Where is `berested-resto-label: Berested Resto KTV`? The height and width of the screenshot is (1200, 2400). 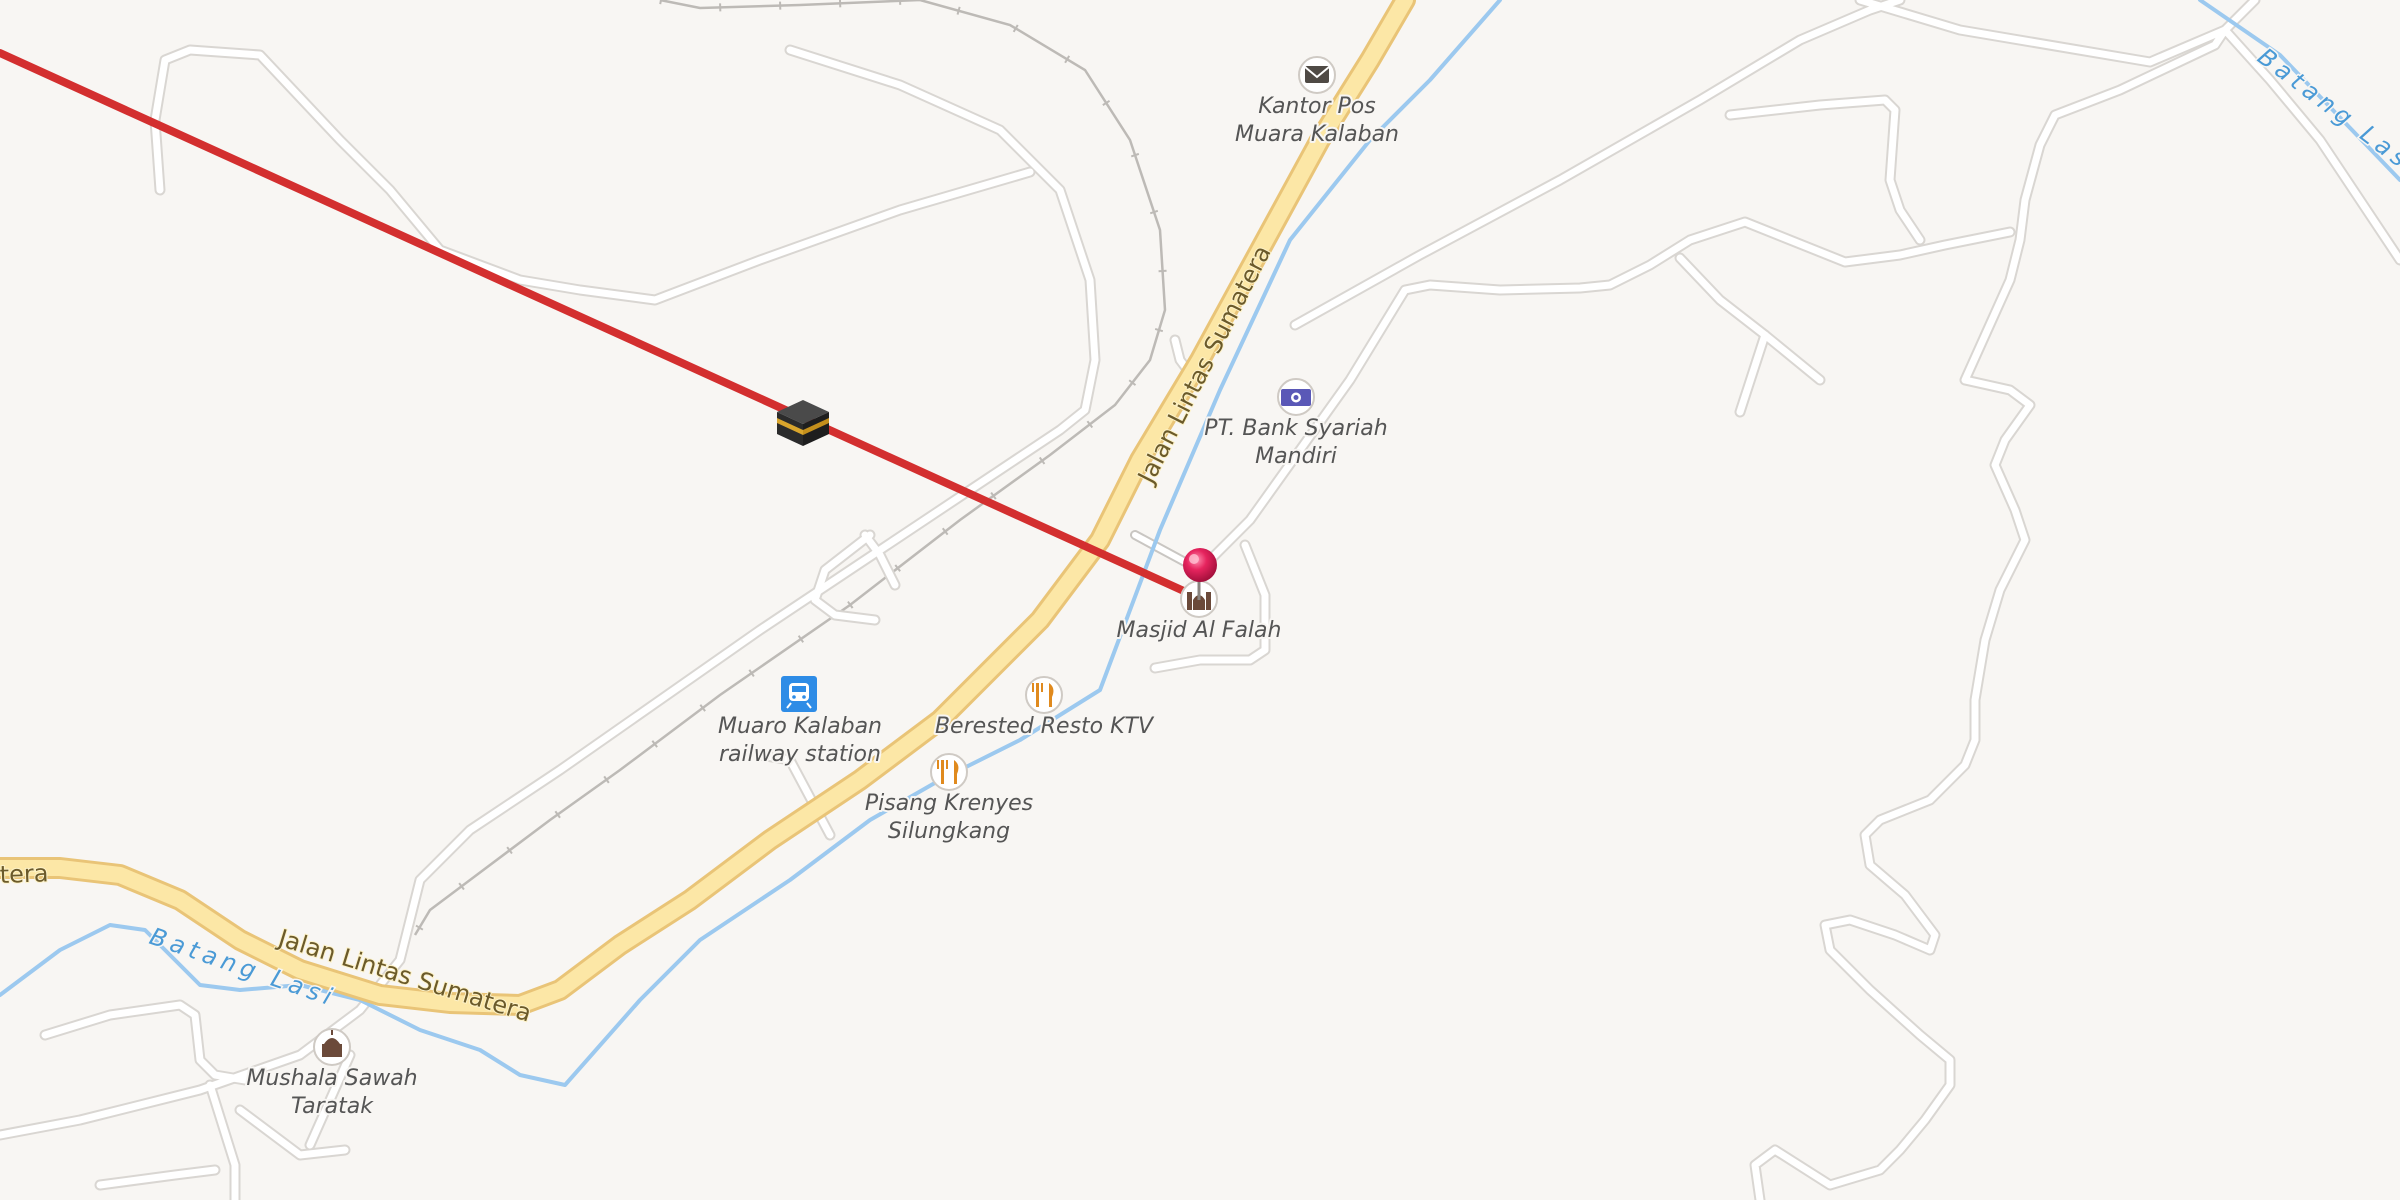
berested-resto-label: Berested Resto KTV is located at coordinates (1045, 726).